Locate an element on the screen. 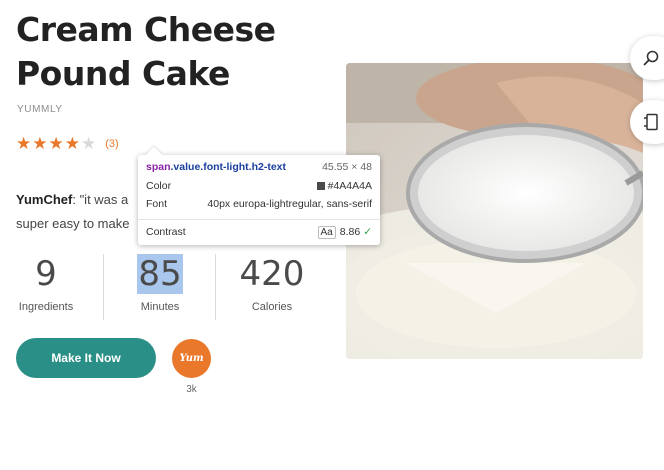 This screenshot has height=470, width=664. yum-label: Yum is located at coordinates (191, 358).